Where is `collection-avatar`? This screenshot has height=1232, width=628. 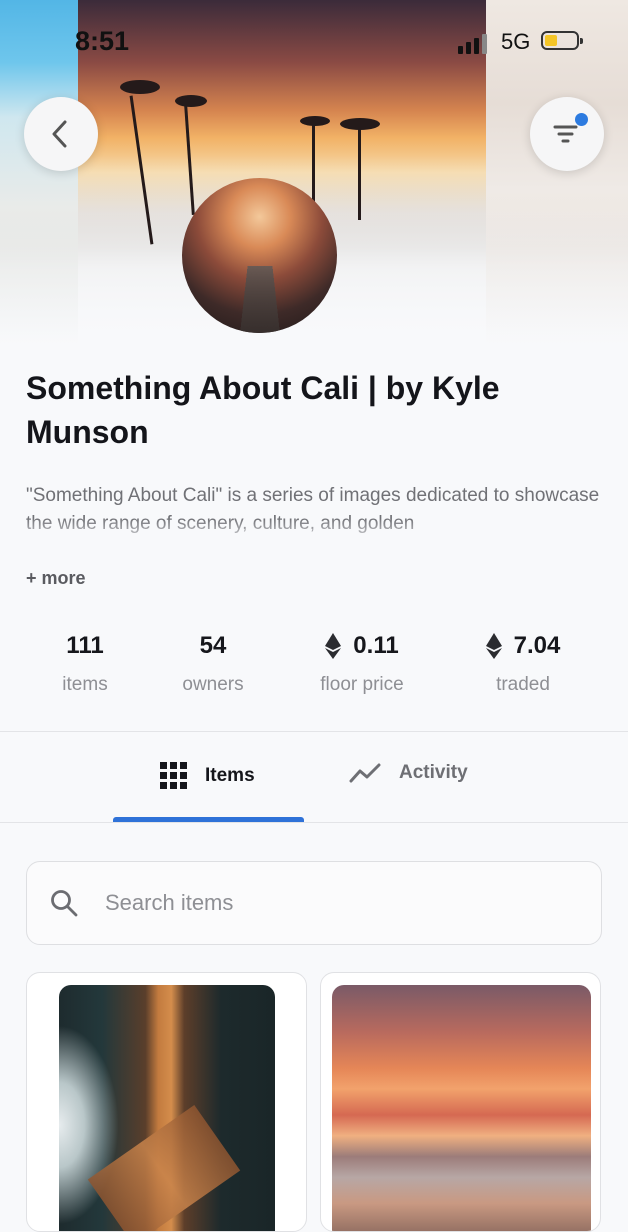 collection-avatar is located at coordinates (259, 255).